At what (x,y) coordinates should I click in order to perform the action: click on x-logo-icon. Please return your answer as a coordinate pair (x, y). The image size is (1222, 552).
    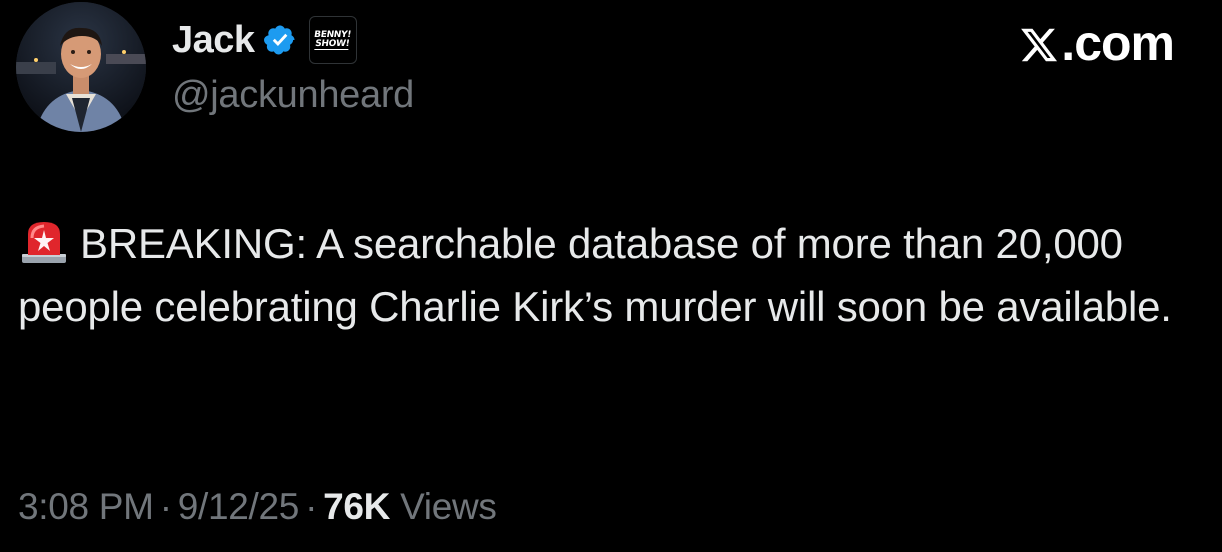
    Looking at the image, I should click on (1039, 43).